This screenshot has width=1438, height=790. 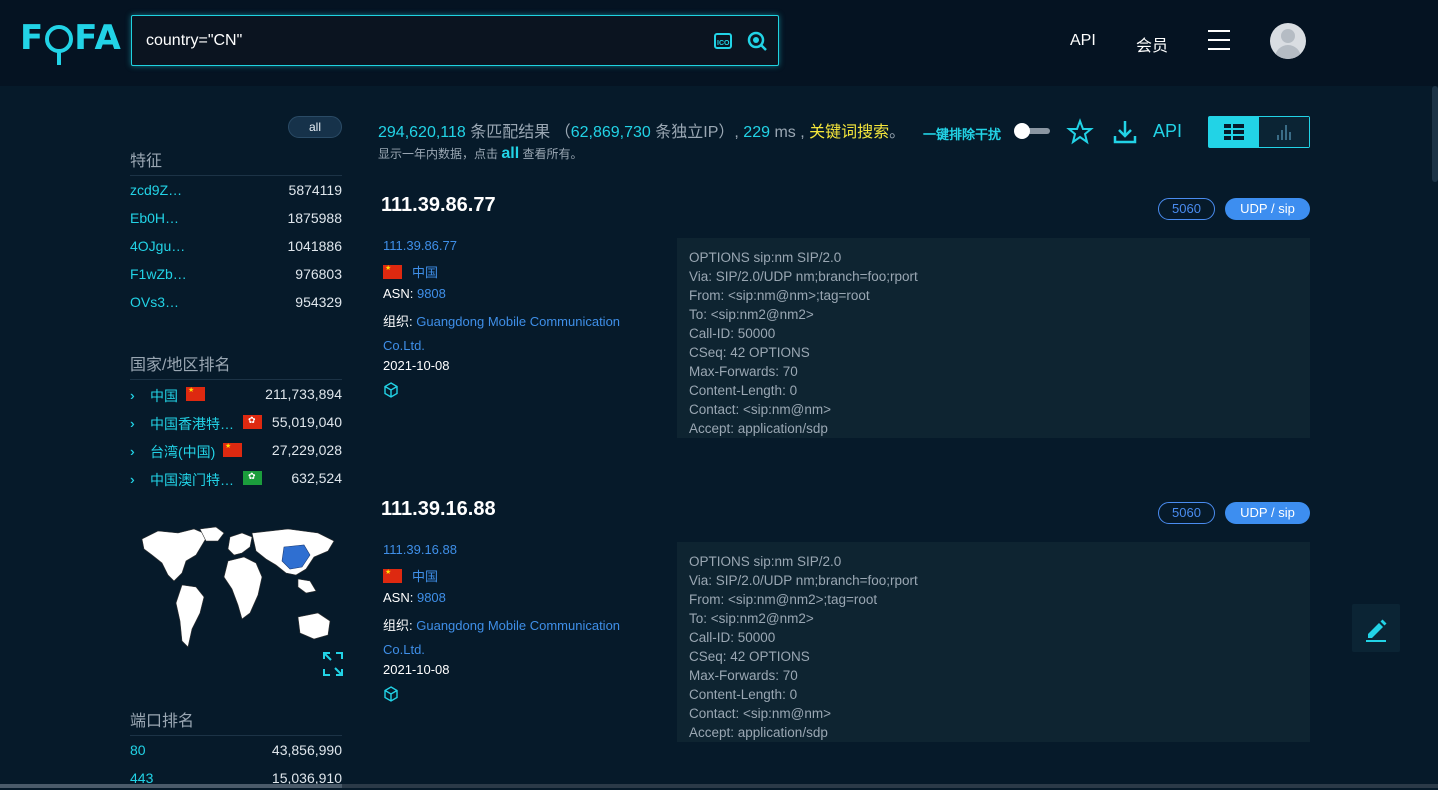 I want to click on port-number: 80, so click(x=138, y=750).